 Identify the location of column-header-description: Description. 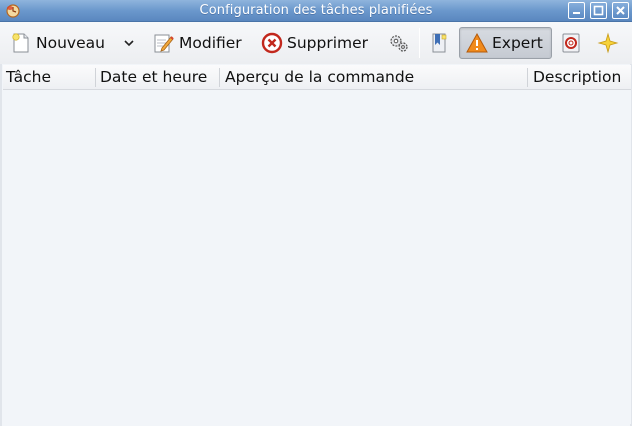
(575, 77).